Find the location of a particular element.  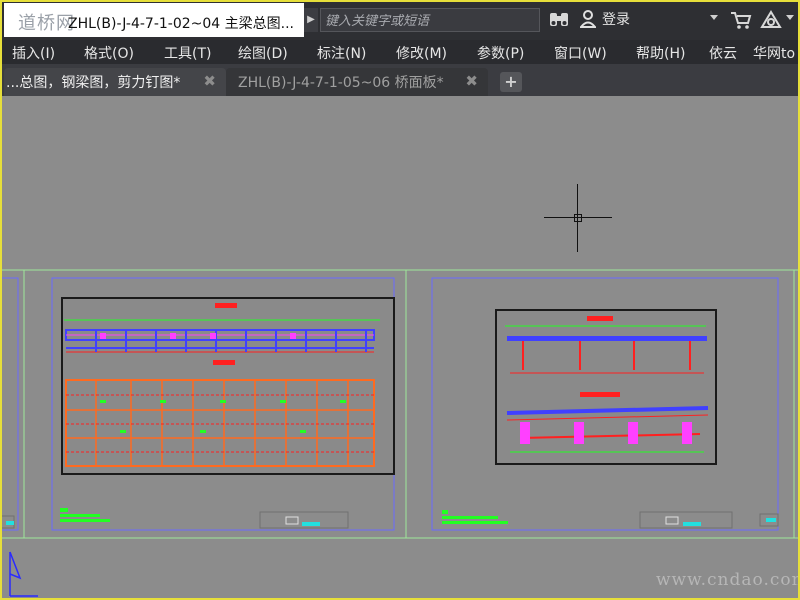

login-label: 登录 is located at coordinates (616, 20).